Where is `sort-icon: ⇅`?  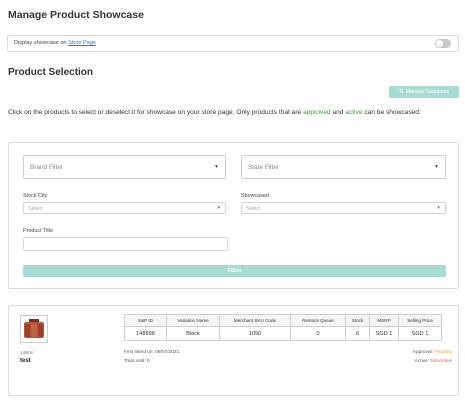 sort-icon: ⇅ is located at coordinates (401, 92).